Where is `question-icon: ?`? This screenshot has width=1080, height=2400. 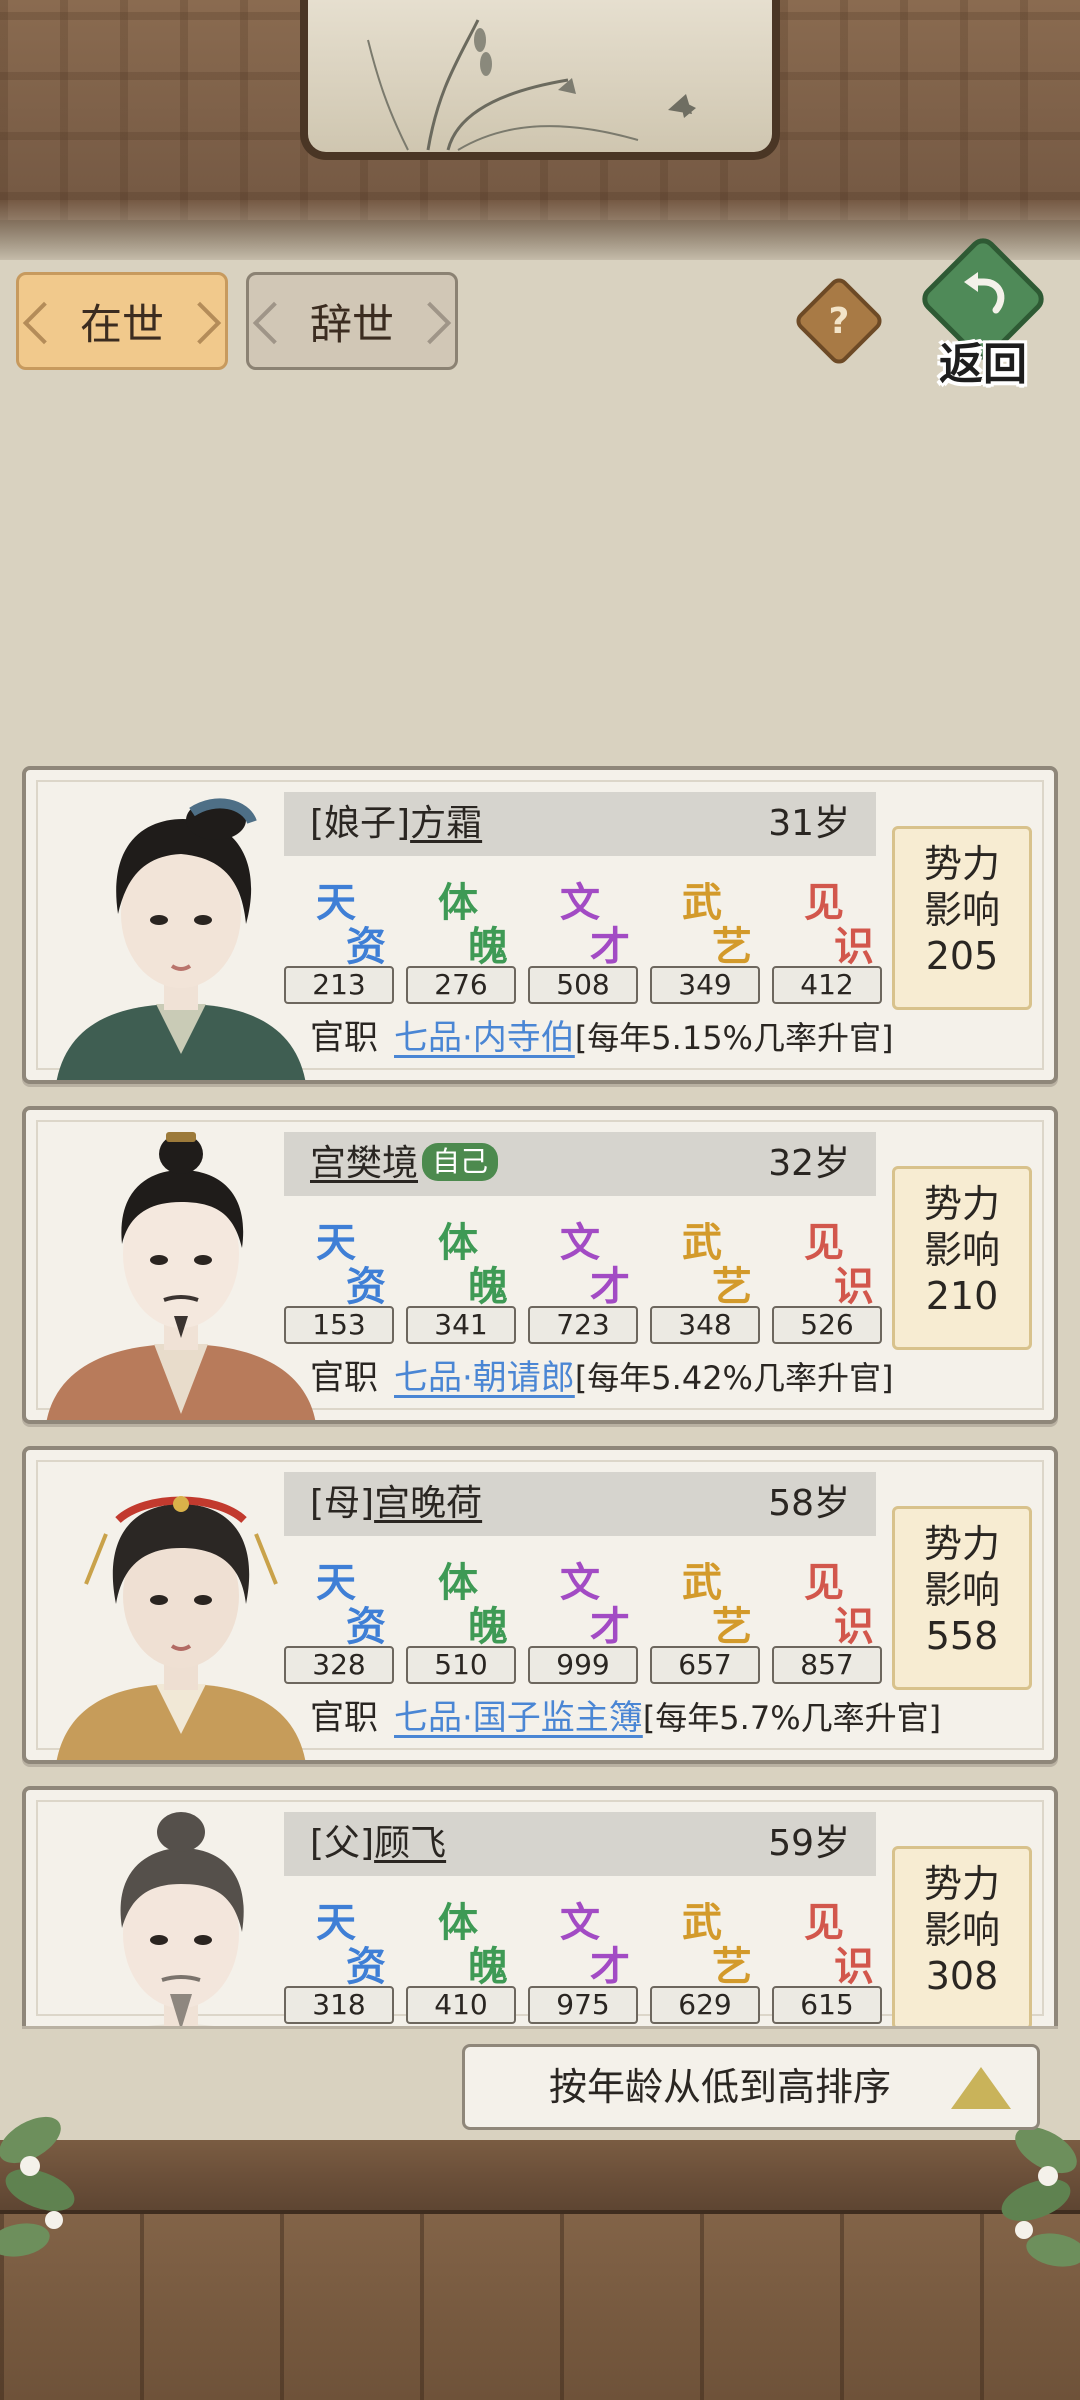 question-icon: ? is located at coordinates (839, 321).